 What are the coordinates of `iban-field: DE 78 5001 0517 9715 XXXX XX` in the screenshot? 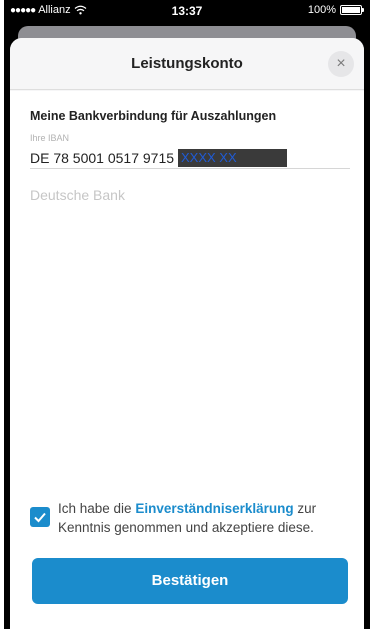 It's located at (190, 158).